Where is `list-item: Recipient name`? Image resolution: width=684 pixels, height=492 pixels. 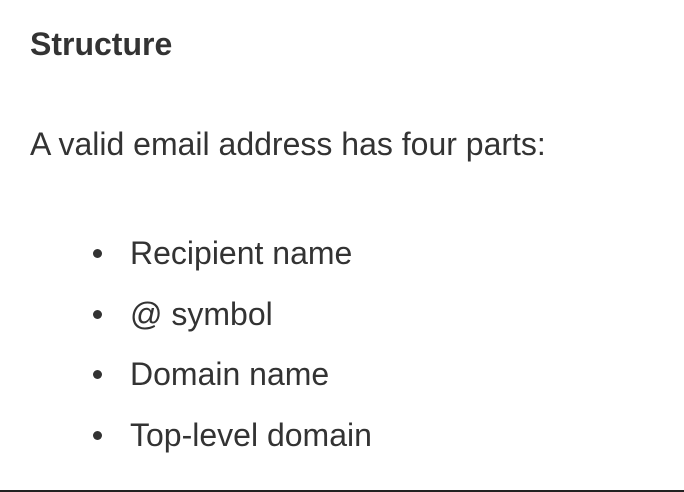 list-item: Recipient name is located at coordinates (186, 261).